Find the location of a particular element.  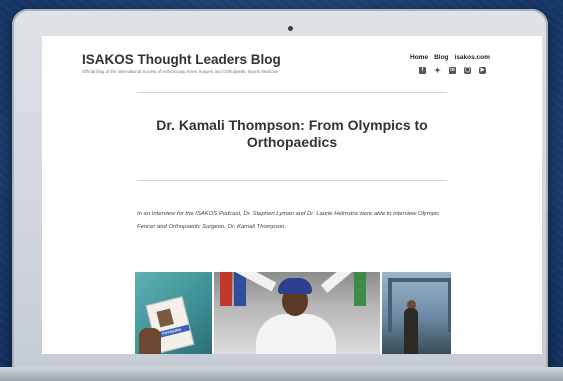

flag-red is located at coordinates (226, 289).